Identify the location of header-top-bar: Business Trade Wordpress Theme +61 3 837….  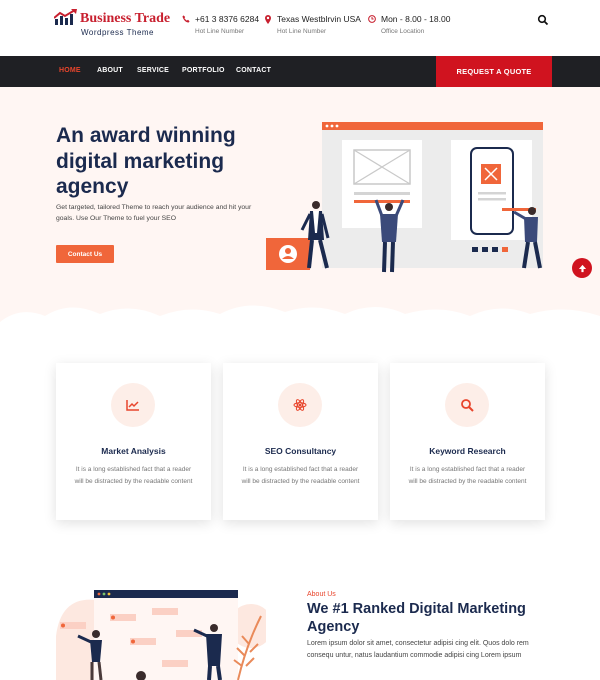
(300, 28).